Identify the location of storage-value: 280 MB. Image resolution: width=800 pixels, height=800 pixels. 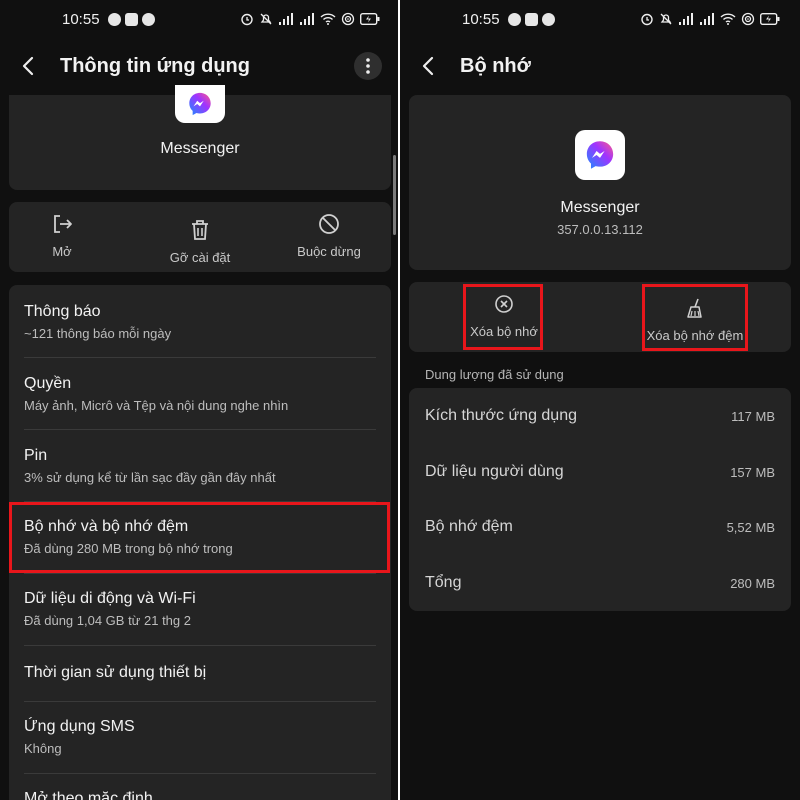
(752, 583).